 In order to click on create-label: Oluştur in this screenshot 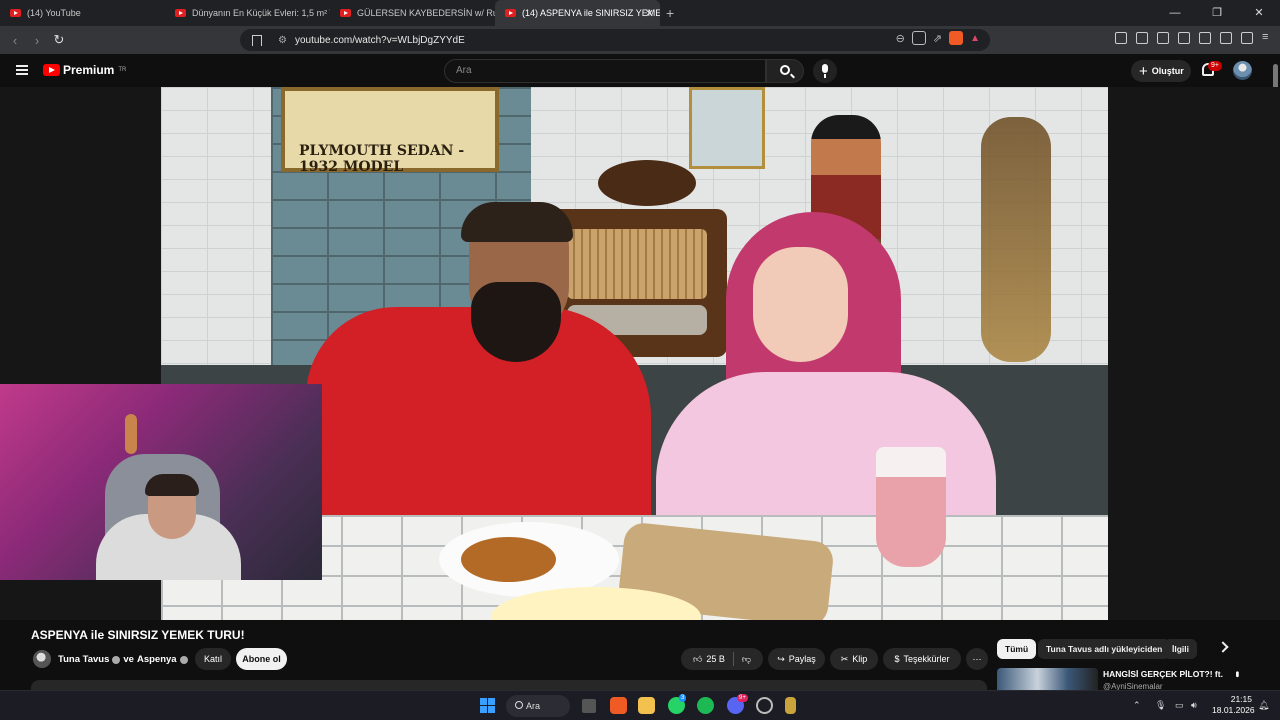, I will do `click(1167, 71)`.